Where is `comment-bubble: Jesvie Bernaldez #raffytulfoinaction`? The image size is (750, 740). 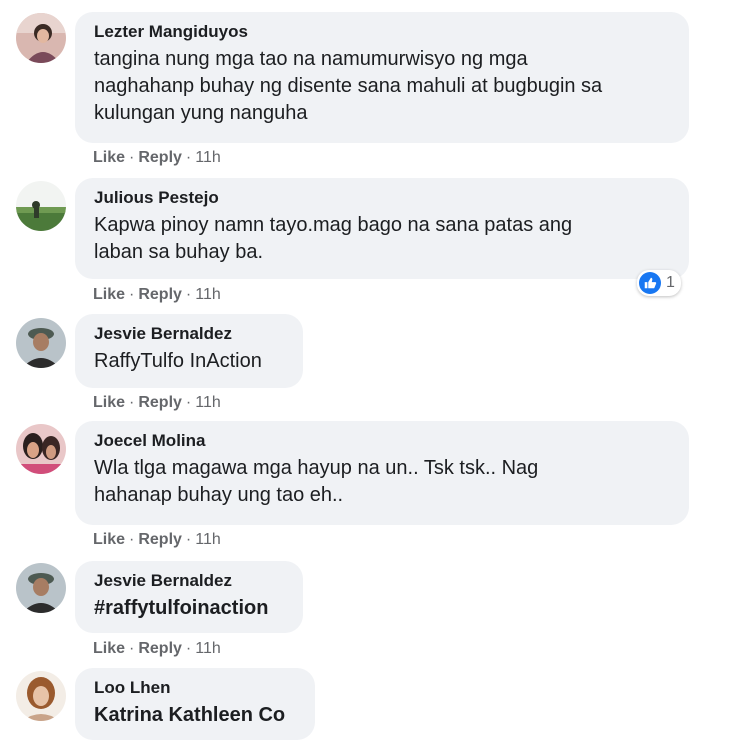
comment-bubble: Jesvie Bernaldez #raffytulfoinaction is located at coordinates (189, 597).